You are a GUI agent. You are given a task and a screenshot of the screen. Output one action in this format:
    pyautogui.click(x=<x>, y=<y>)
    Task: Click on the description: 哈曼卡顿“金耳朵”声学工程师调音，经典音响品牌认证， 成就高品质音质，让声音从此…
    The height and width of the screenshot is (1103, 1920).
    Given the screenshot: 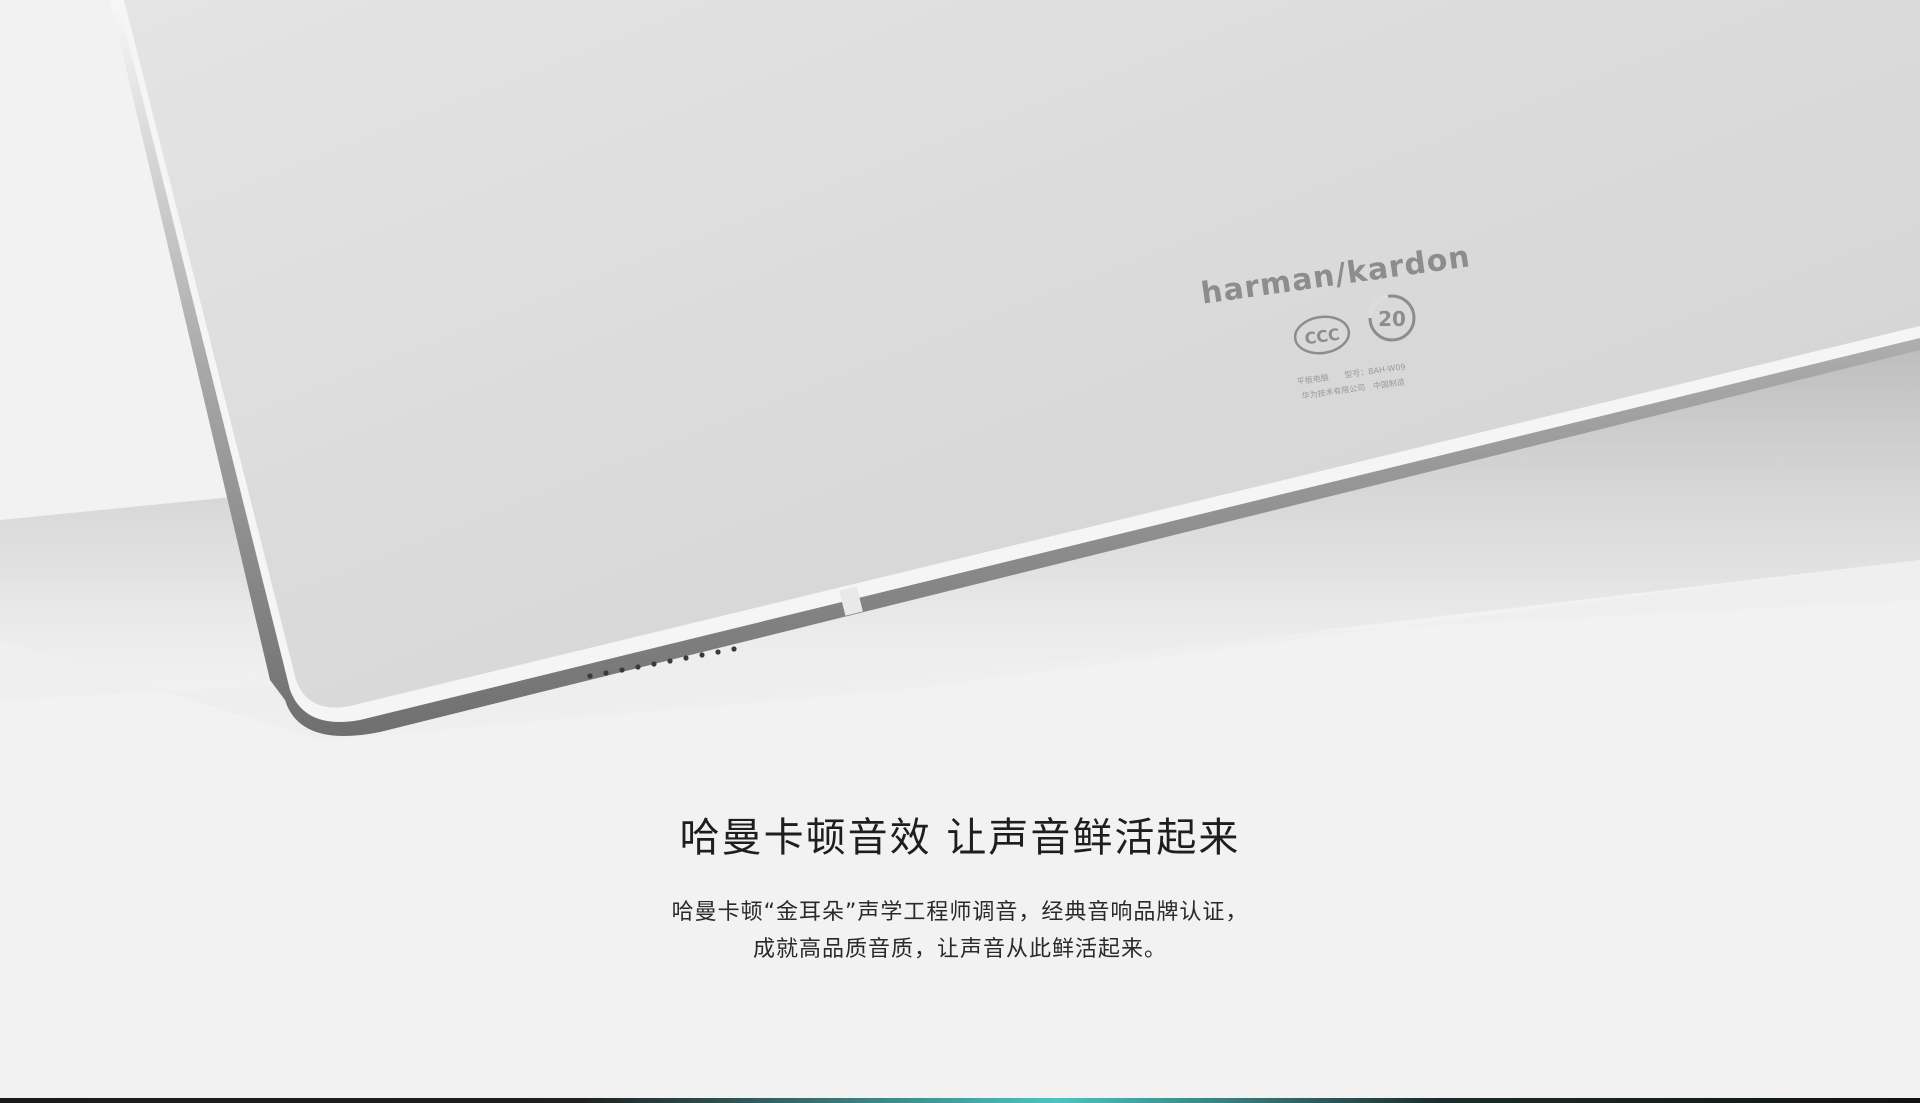 What is the action you would take?
    pyautogui.click(x=960, y=931)
    